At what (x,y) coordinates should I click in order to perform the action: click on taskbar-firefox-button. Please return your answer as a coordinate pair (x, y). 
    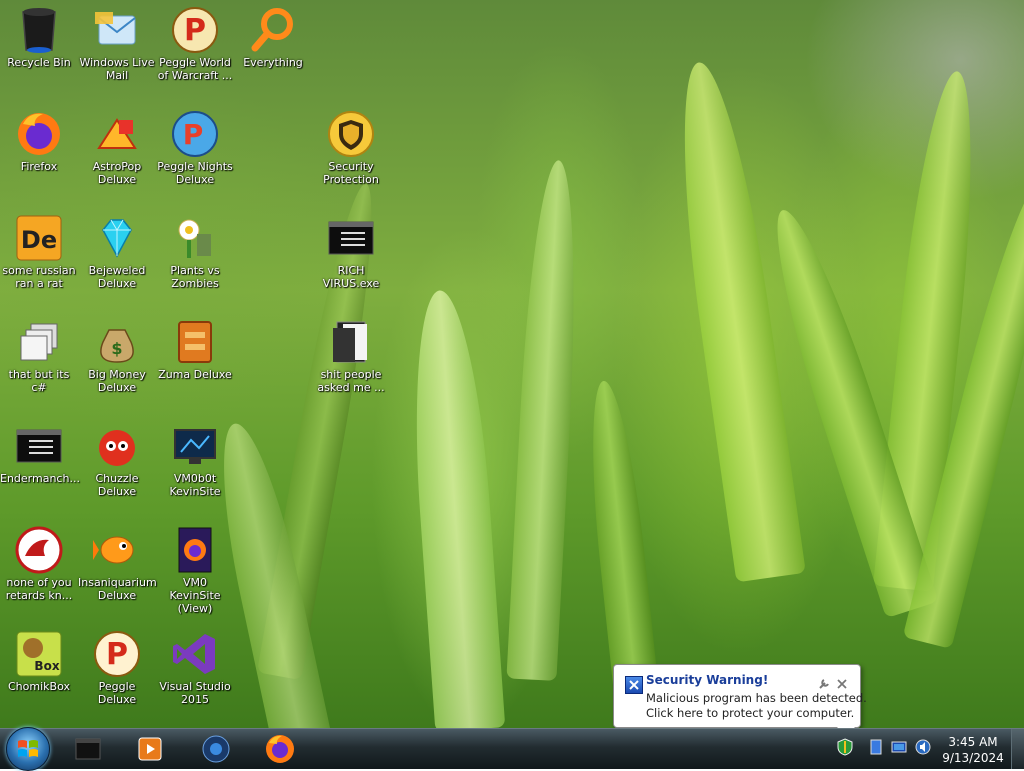
    Looking at the image, I should click on (280, 749).